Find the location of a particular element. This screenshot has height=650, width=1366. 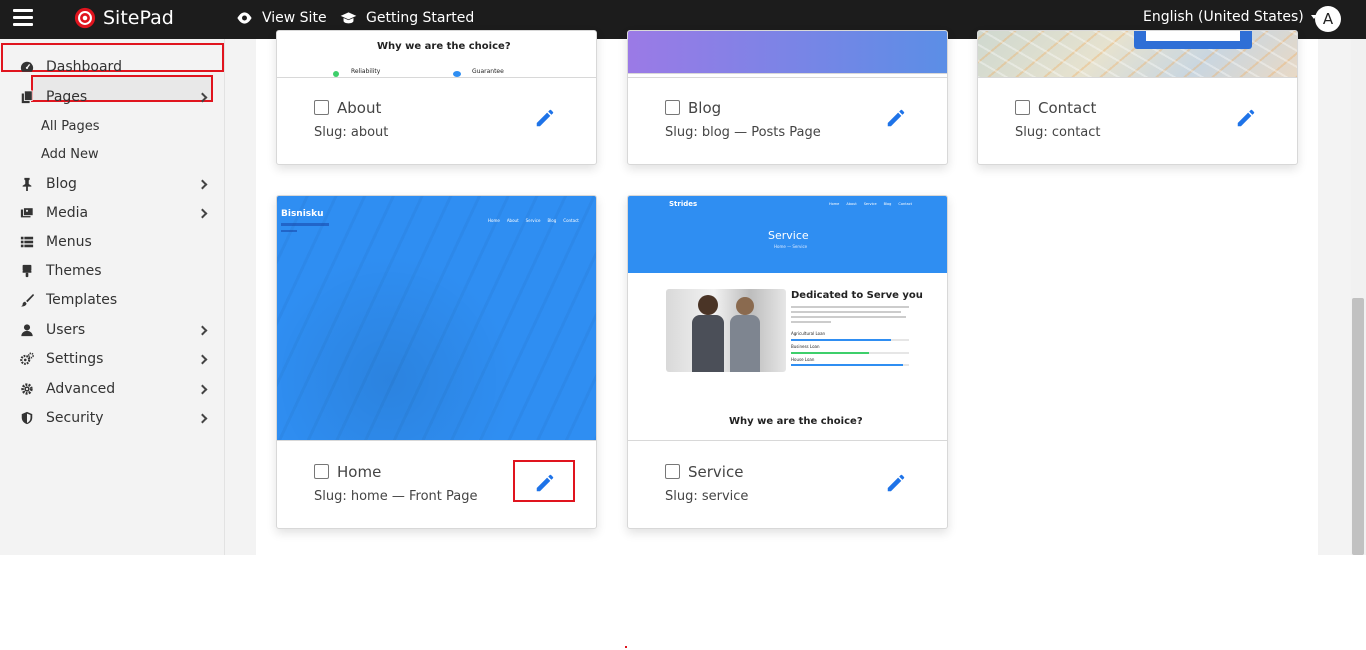

sidebar-sub-add-new: Add New is located at coordinates (70, 154).